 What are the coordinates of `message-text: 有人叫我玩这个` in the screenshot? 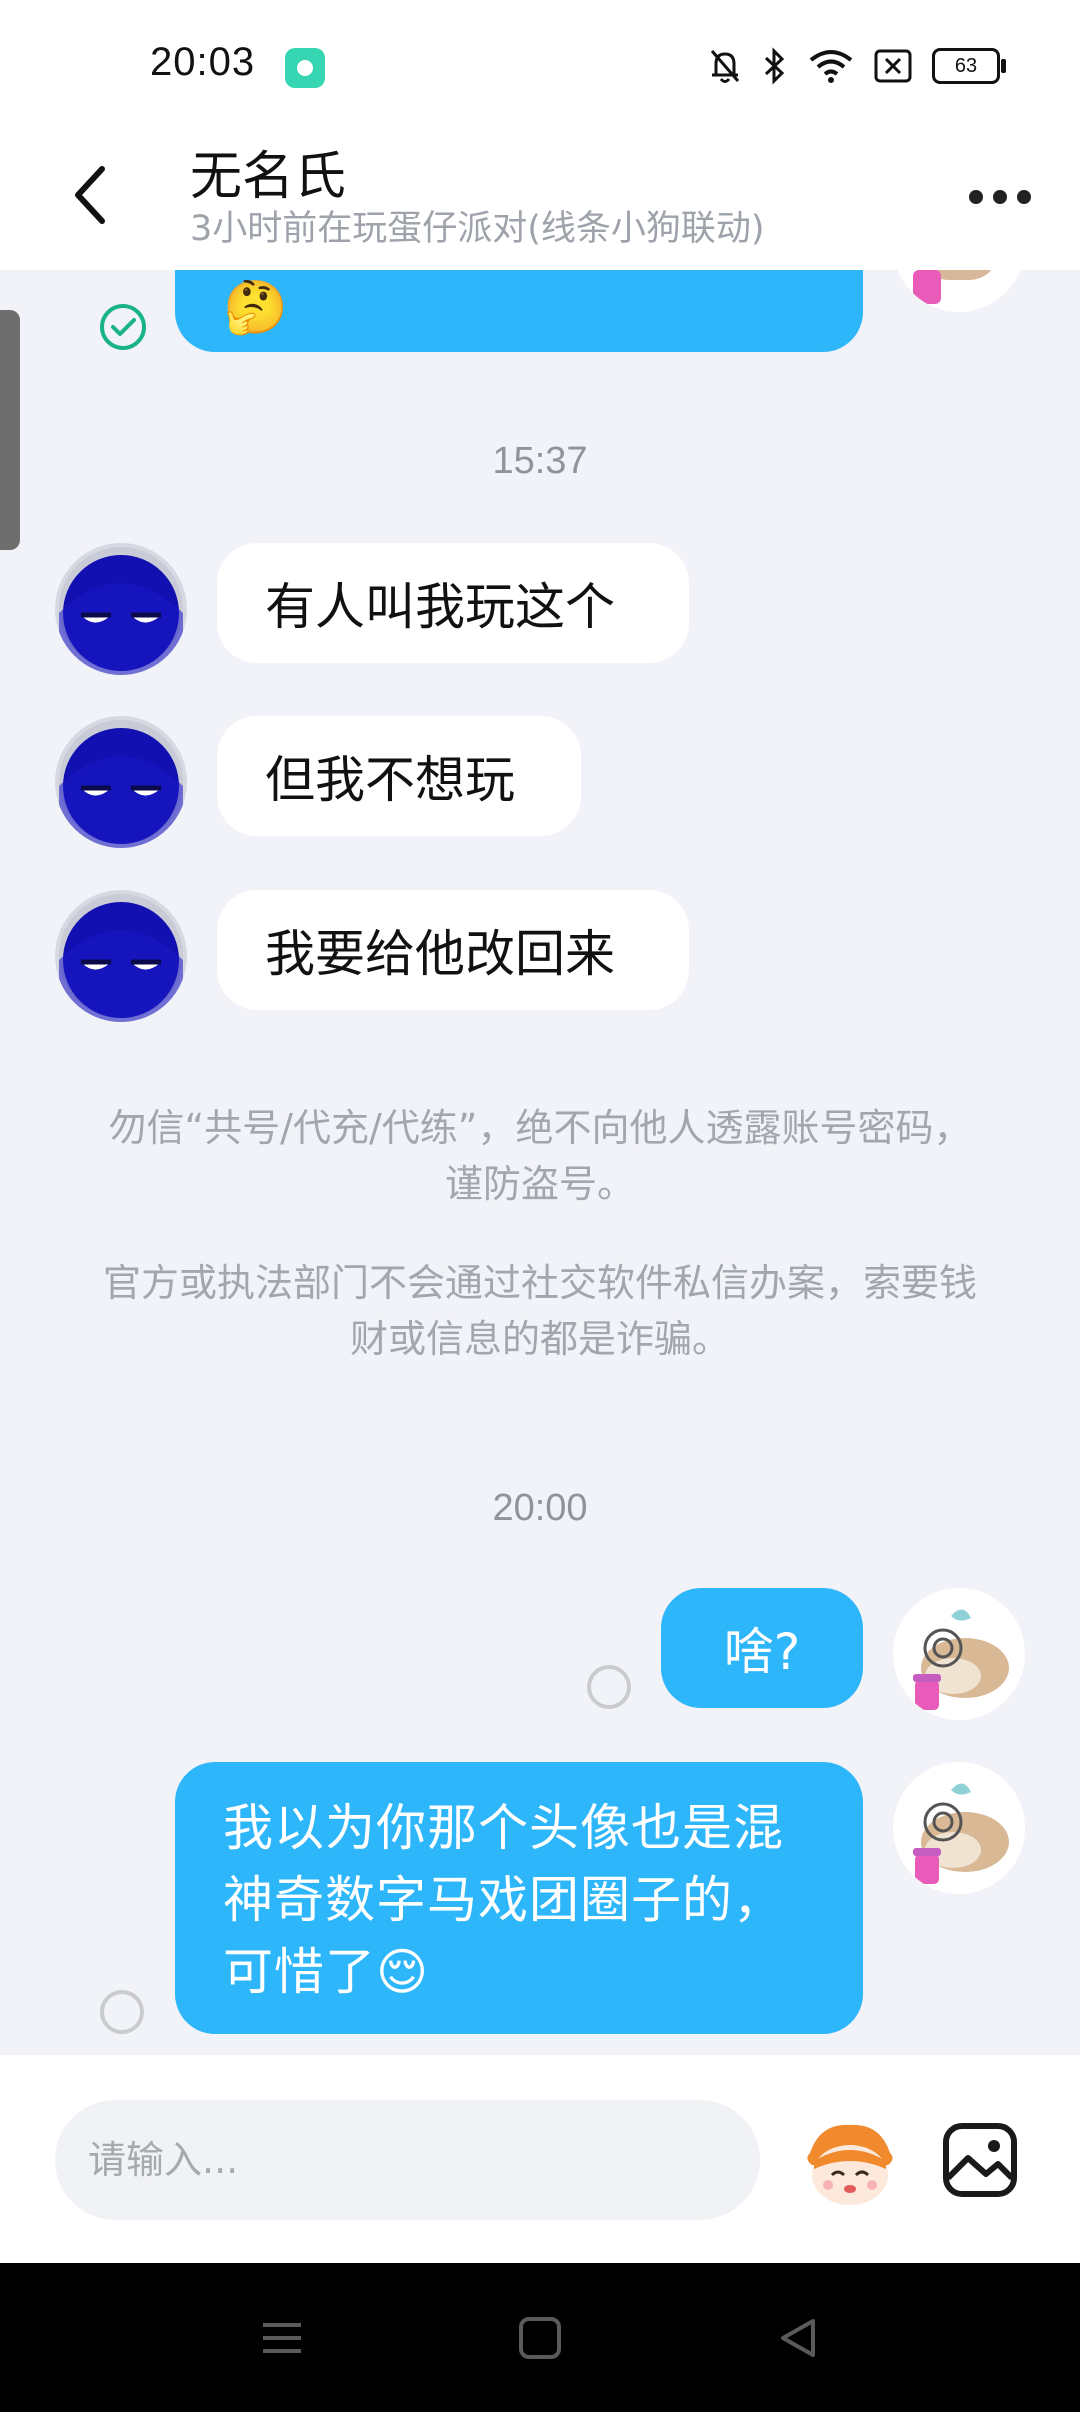 It's located at (440, 607).